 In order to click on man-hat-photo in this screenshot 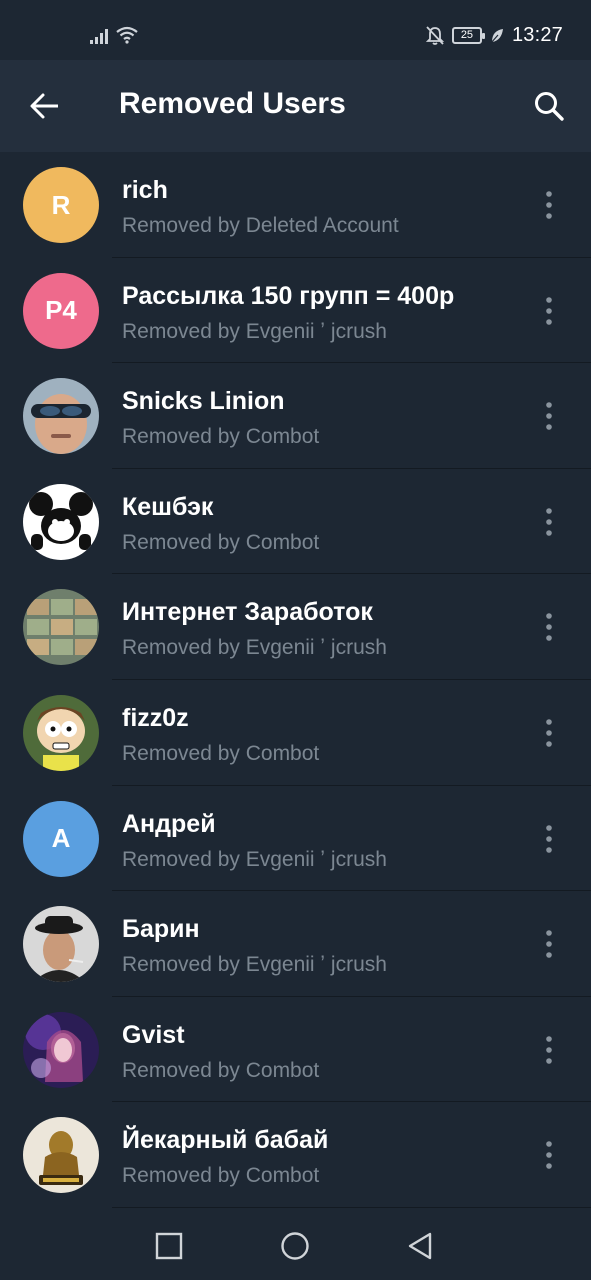, I will do `click(61, 944)`.